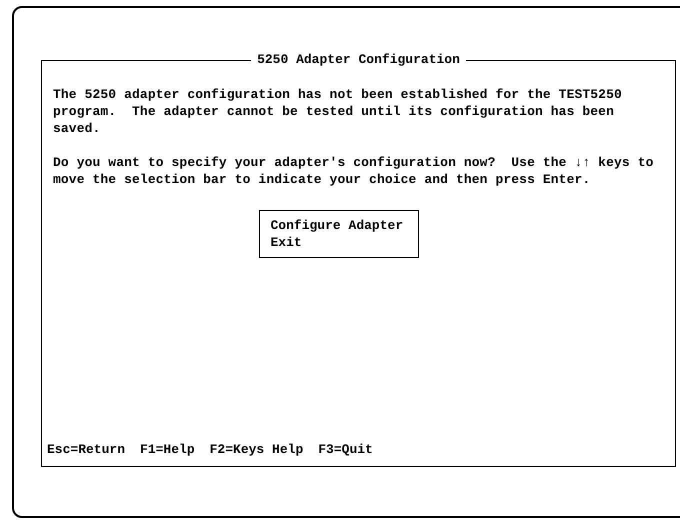 Image resolution: width=680 pixels, height=521 pixels. Describe the element at coordinates (167, 449) in the screenshot. I see `function-key-hint: F1=Help` at that location.